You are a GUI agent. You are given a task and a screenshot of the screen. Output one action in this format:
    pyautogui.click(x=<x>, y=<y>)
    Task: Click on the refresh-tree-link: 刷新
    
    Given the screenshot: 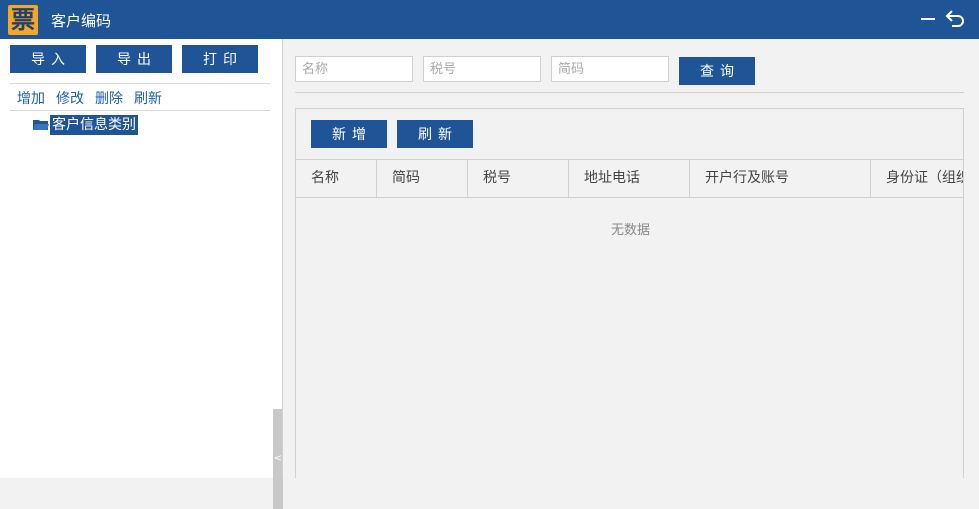 What is the action you would take?
    pyautogui.click(x=148, y=98)
    